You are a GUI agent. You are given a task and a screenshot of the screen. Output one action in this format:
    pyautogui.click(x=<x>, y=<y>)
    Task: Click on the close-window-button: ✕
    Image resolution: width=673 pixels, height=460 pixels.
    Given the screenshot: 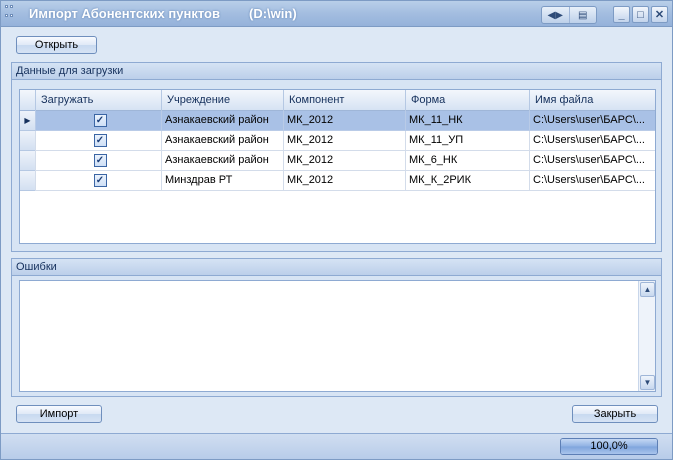 What is the action you would take?
    pyautogui.click(x=659, y=14)
    